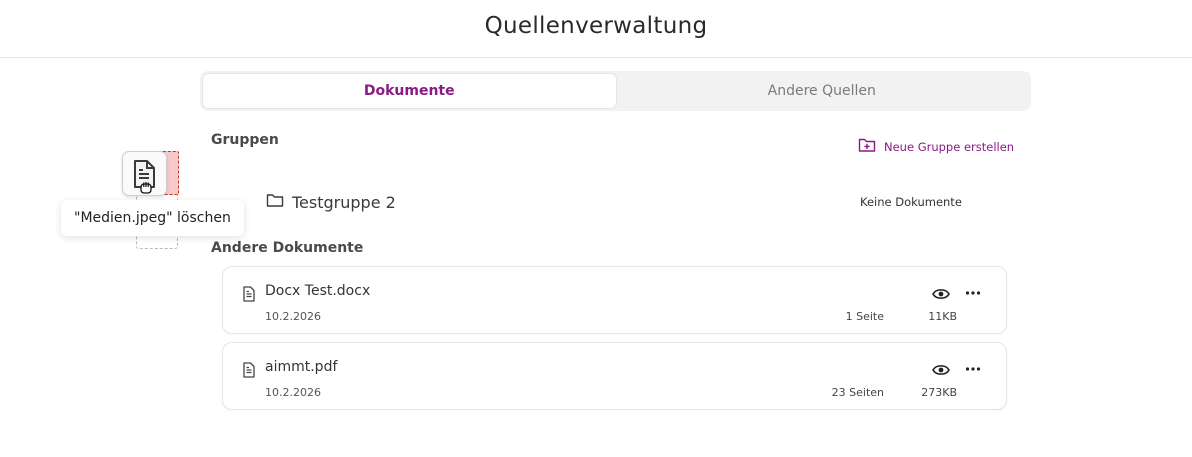 The height and width of the screenshot is (457, 1192). Describe the element at coordinates (301, 367) in the screenshot. I see `document-name: aimmt.pdf` at that location.